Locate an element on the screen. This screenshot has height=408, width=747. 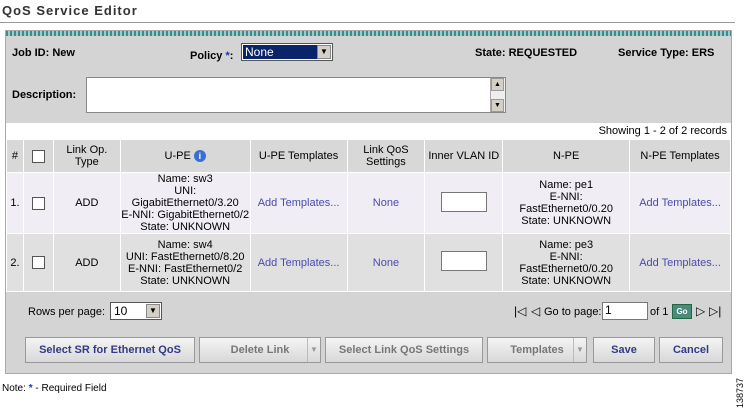
col-link-op-type: Link Op. Type is located at coordinates (86, 156).